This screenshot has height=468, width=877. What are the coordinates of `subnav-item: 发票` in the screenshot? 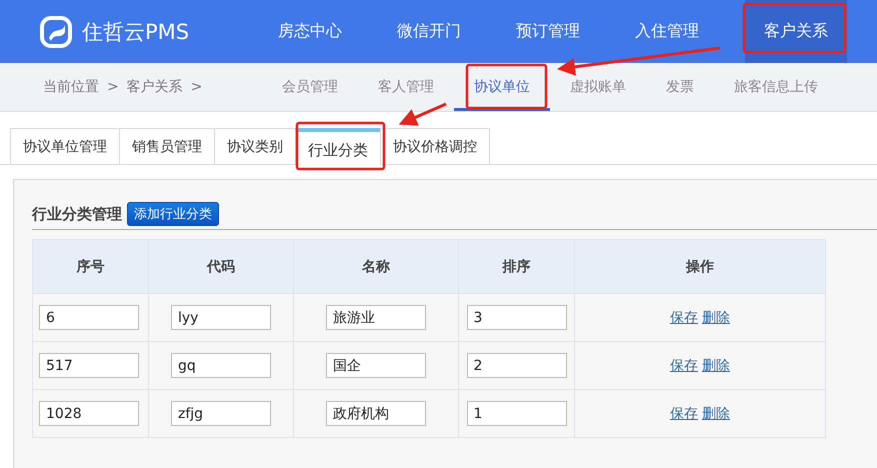 It's located at (680, 88).